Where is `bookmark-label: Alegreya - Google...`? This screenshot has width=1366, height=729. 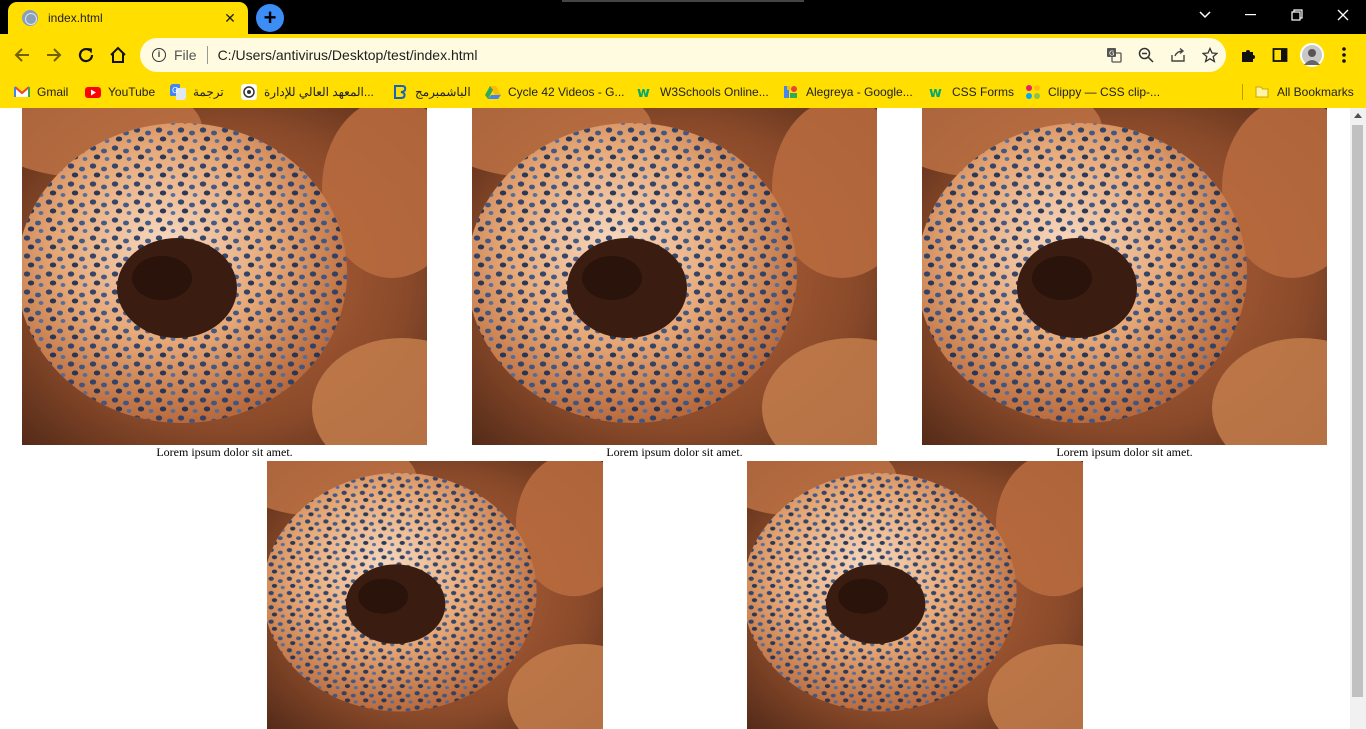 bookmark-label: Alegreya - Google... is located at coordinates (859, 92).